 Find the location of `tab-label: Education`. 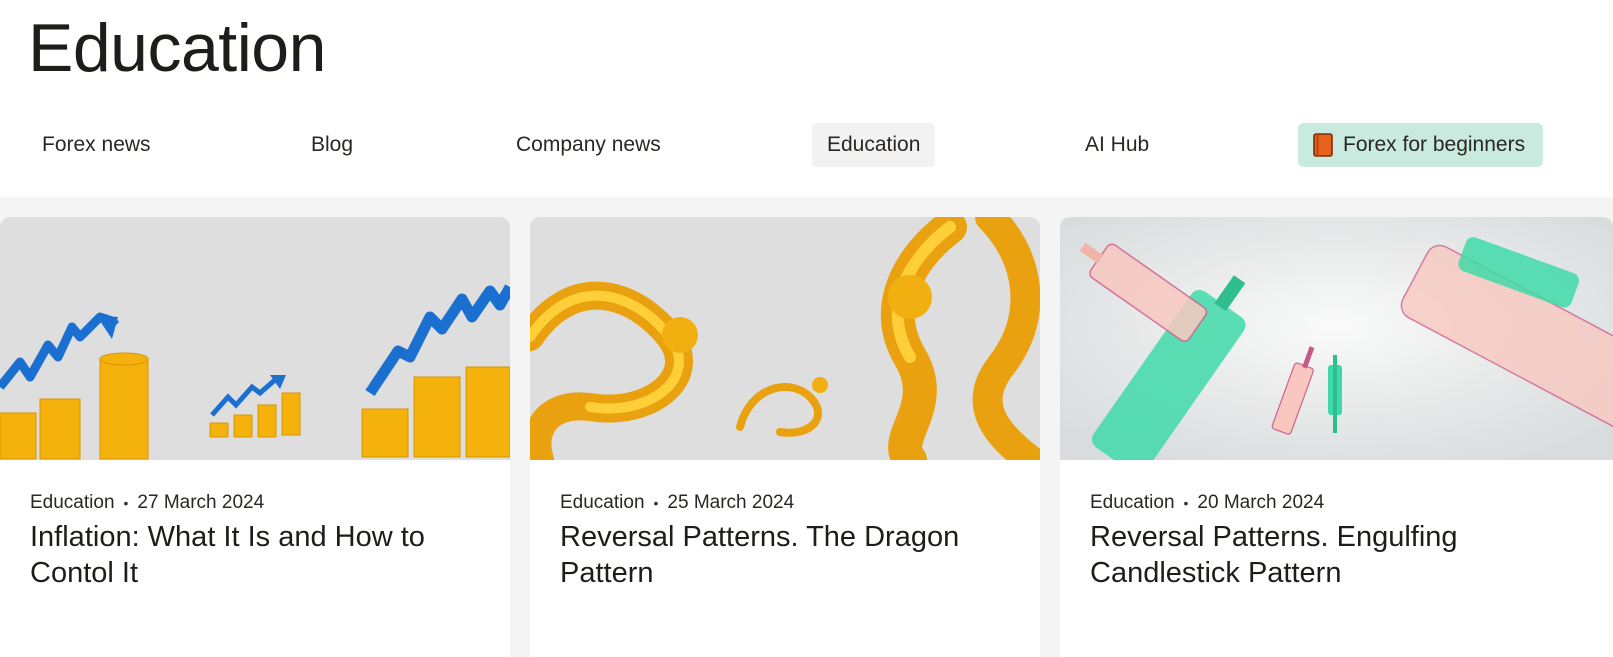

tab-label: Education is located at coordinates (874, 144).